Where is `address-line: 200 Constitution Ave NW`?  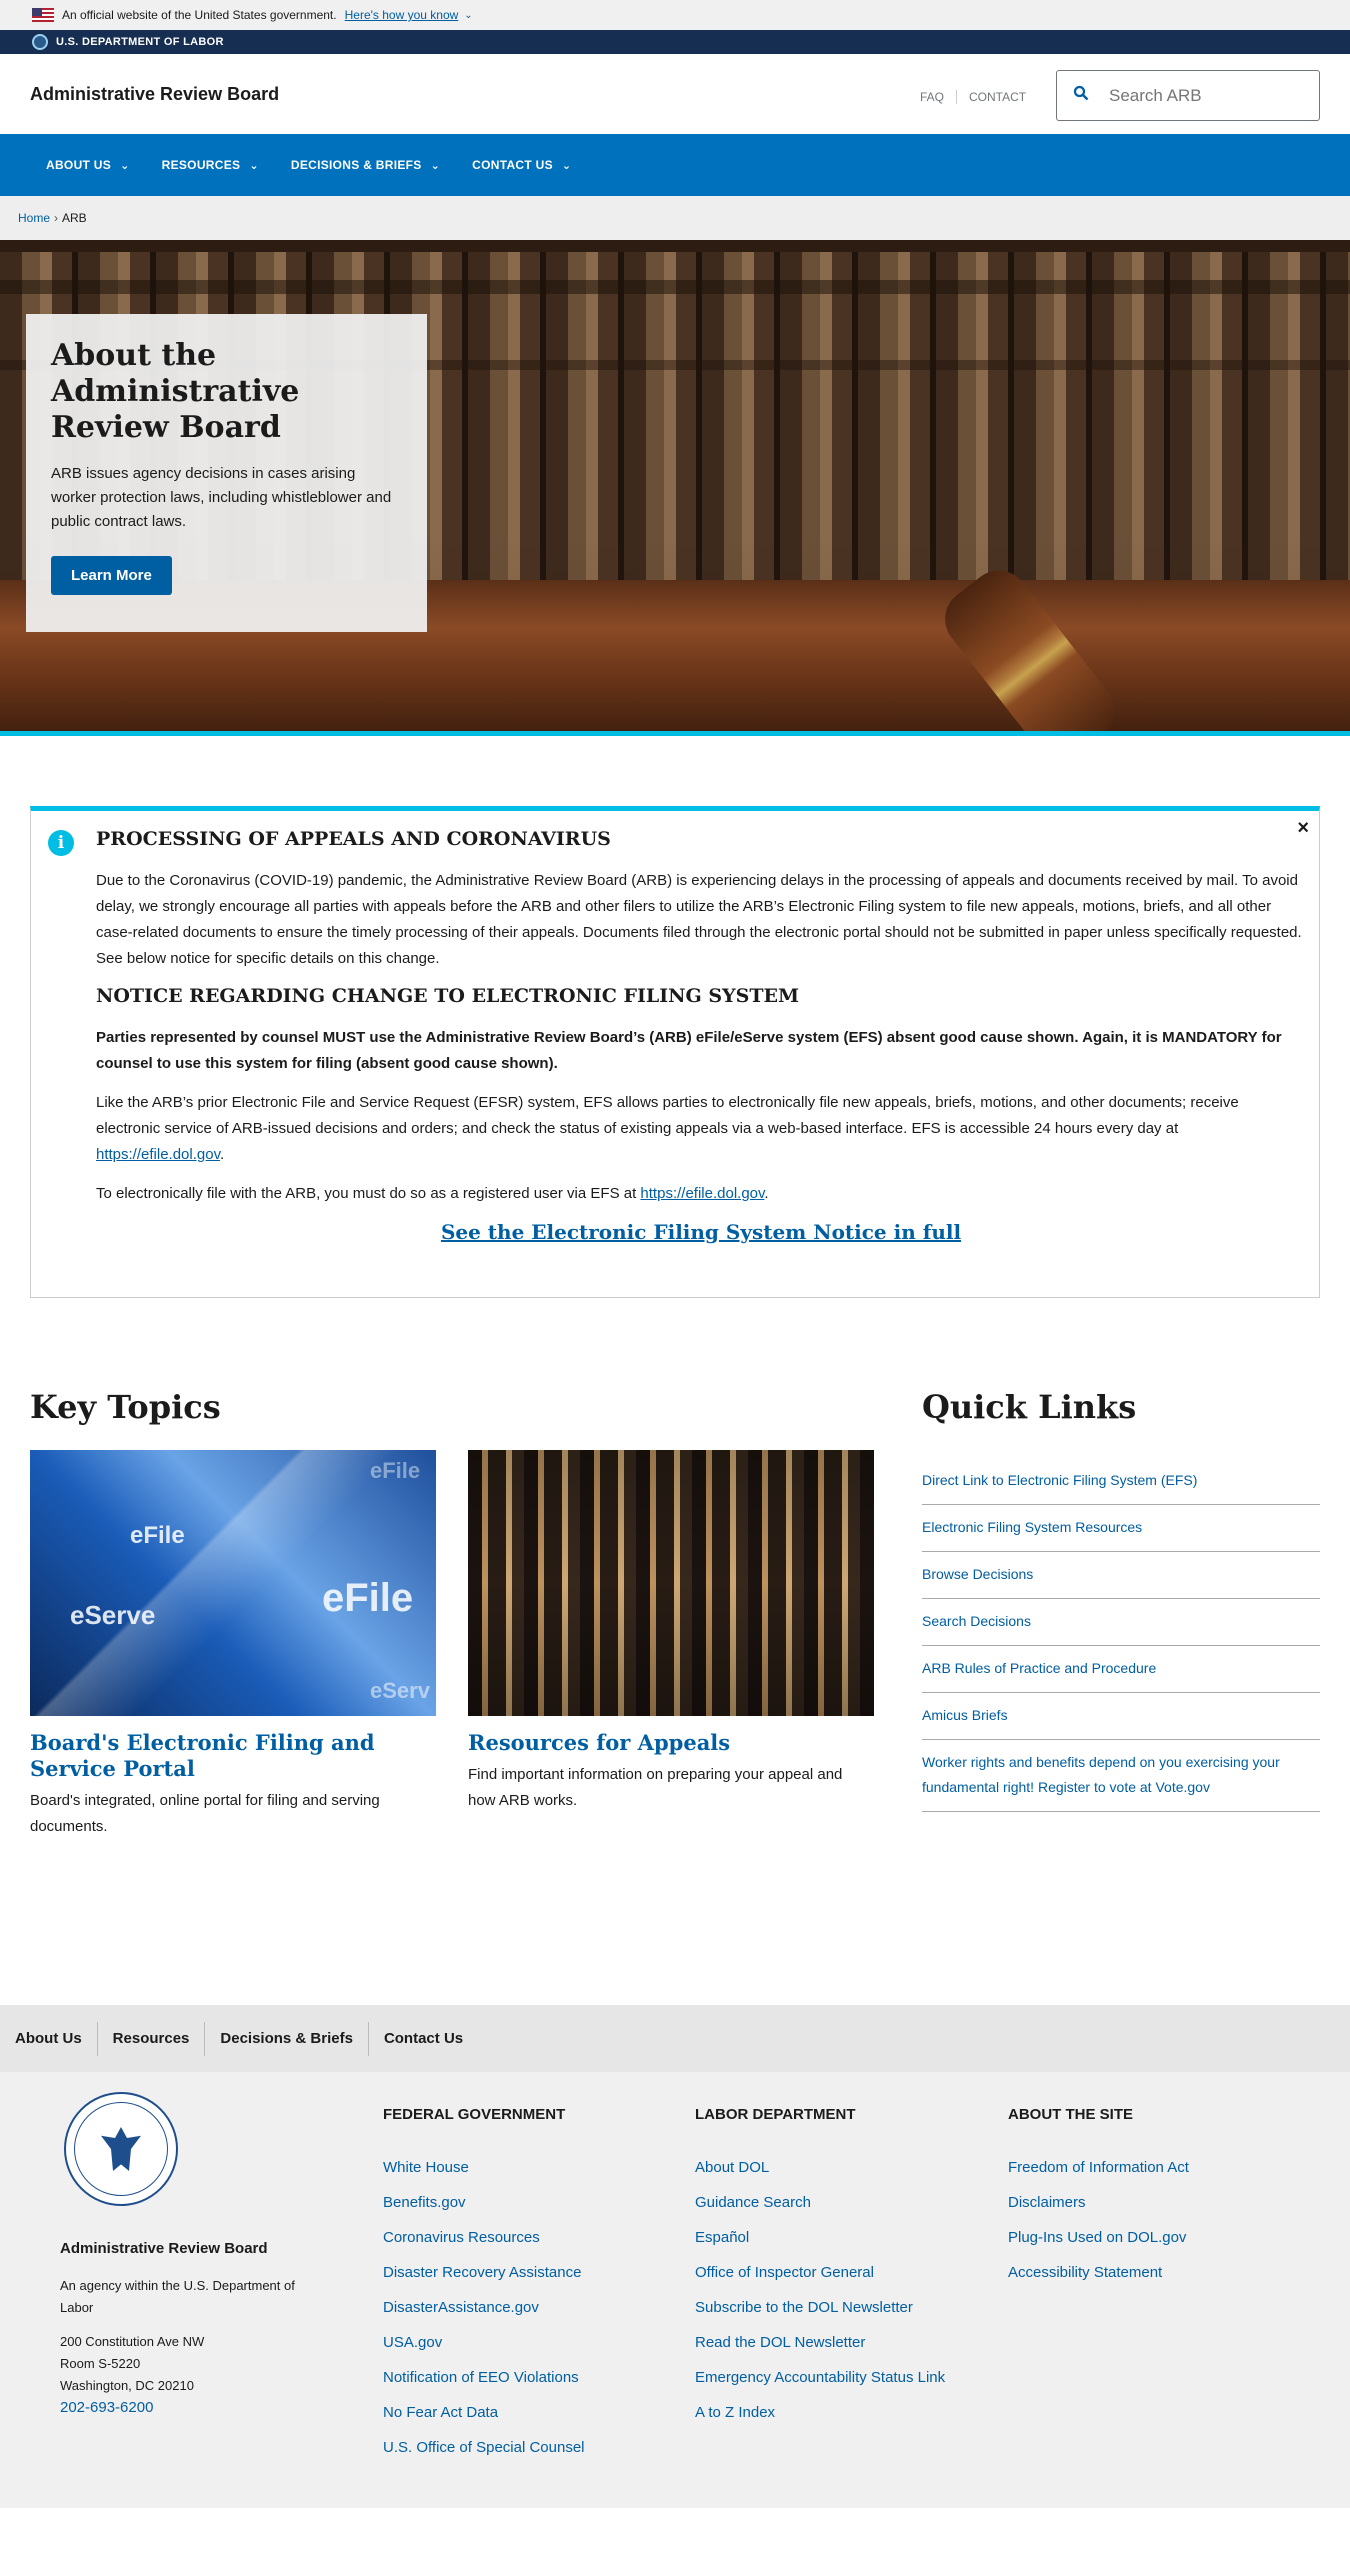 address-line: 200 Constitution Ave NW is located at coordinates (132, 2341).